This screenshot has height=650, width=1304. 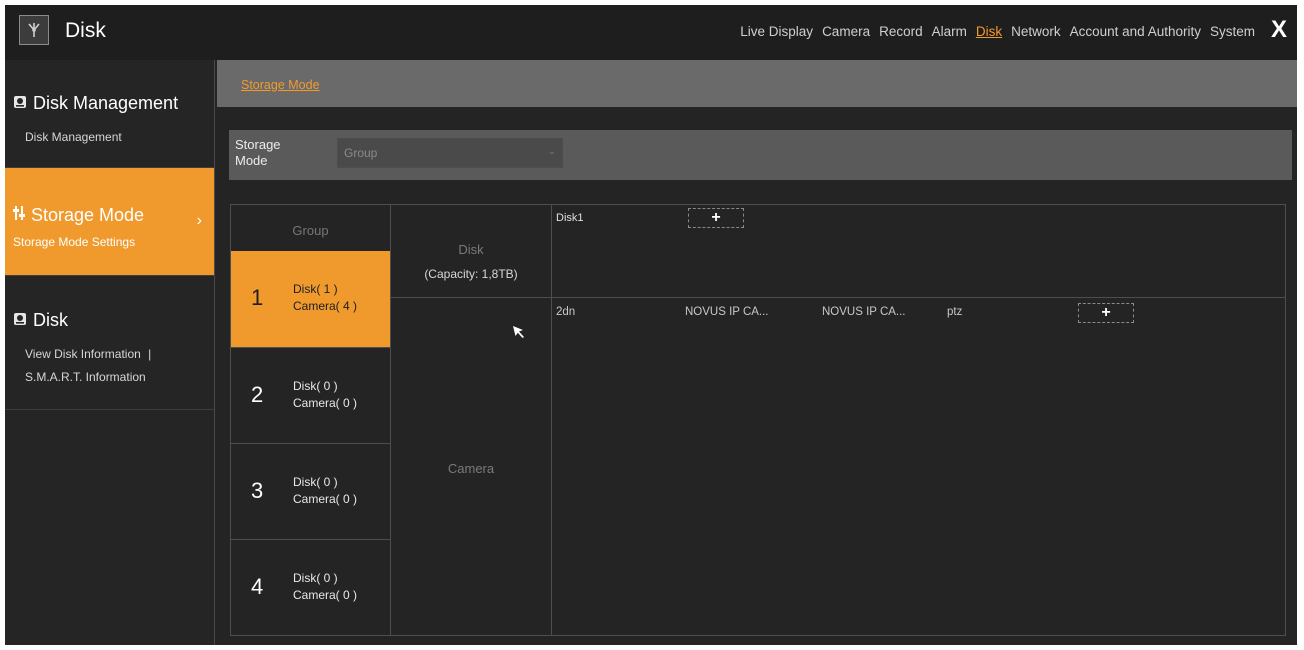 What do you see at coordinates (551, 151) in the screenshot?
I see `chevron-down-icon: ⌄` at bounding box center [551, 151].